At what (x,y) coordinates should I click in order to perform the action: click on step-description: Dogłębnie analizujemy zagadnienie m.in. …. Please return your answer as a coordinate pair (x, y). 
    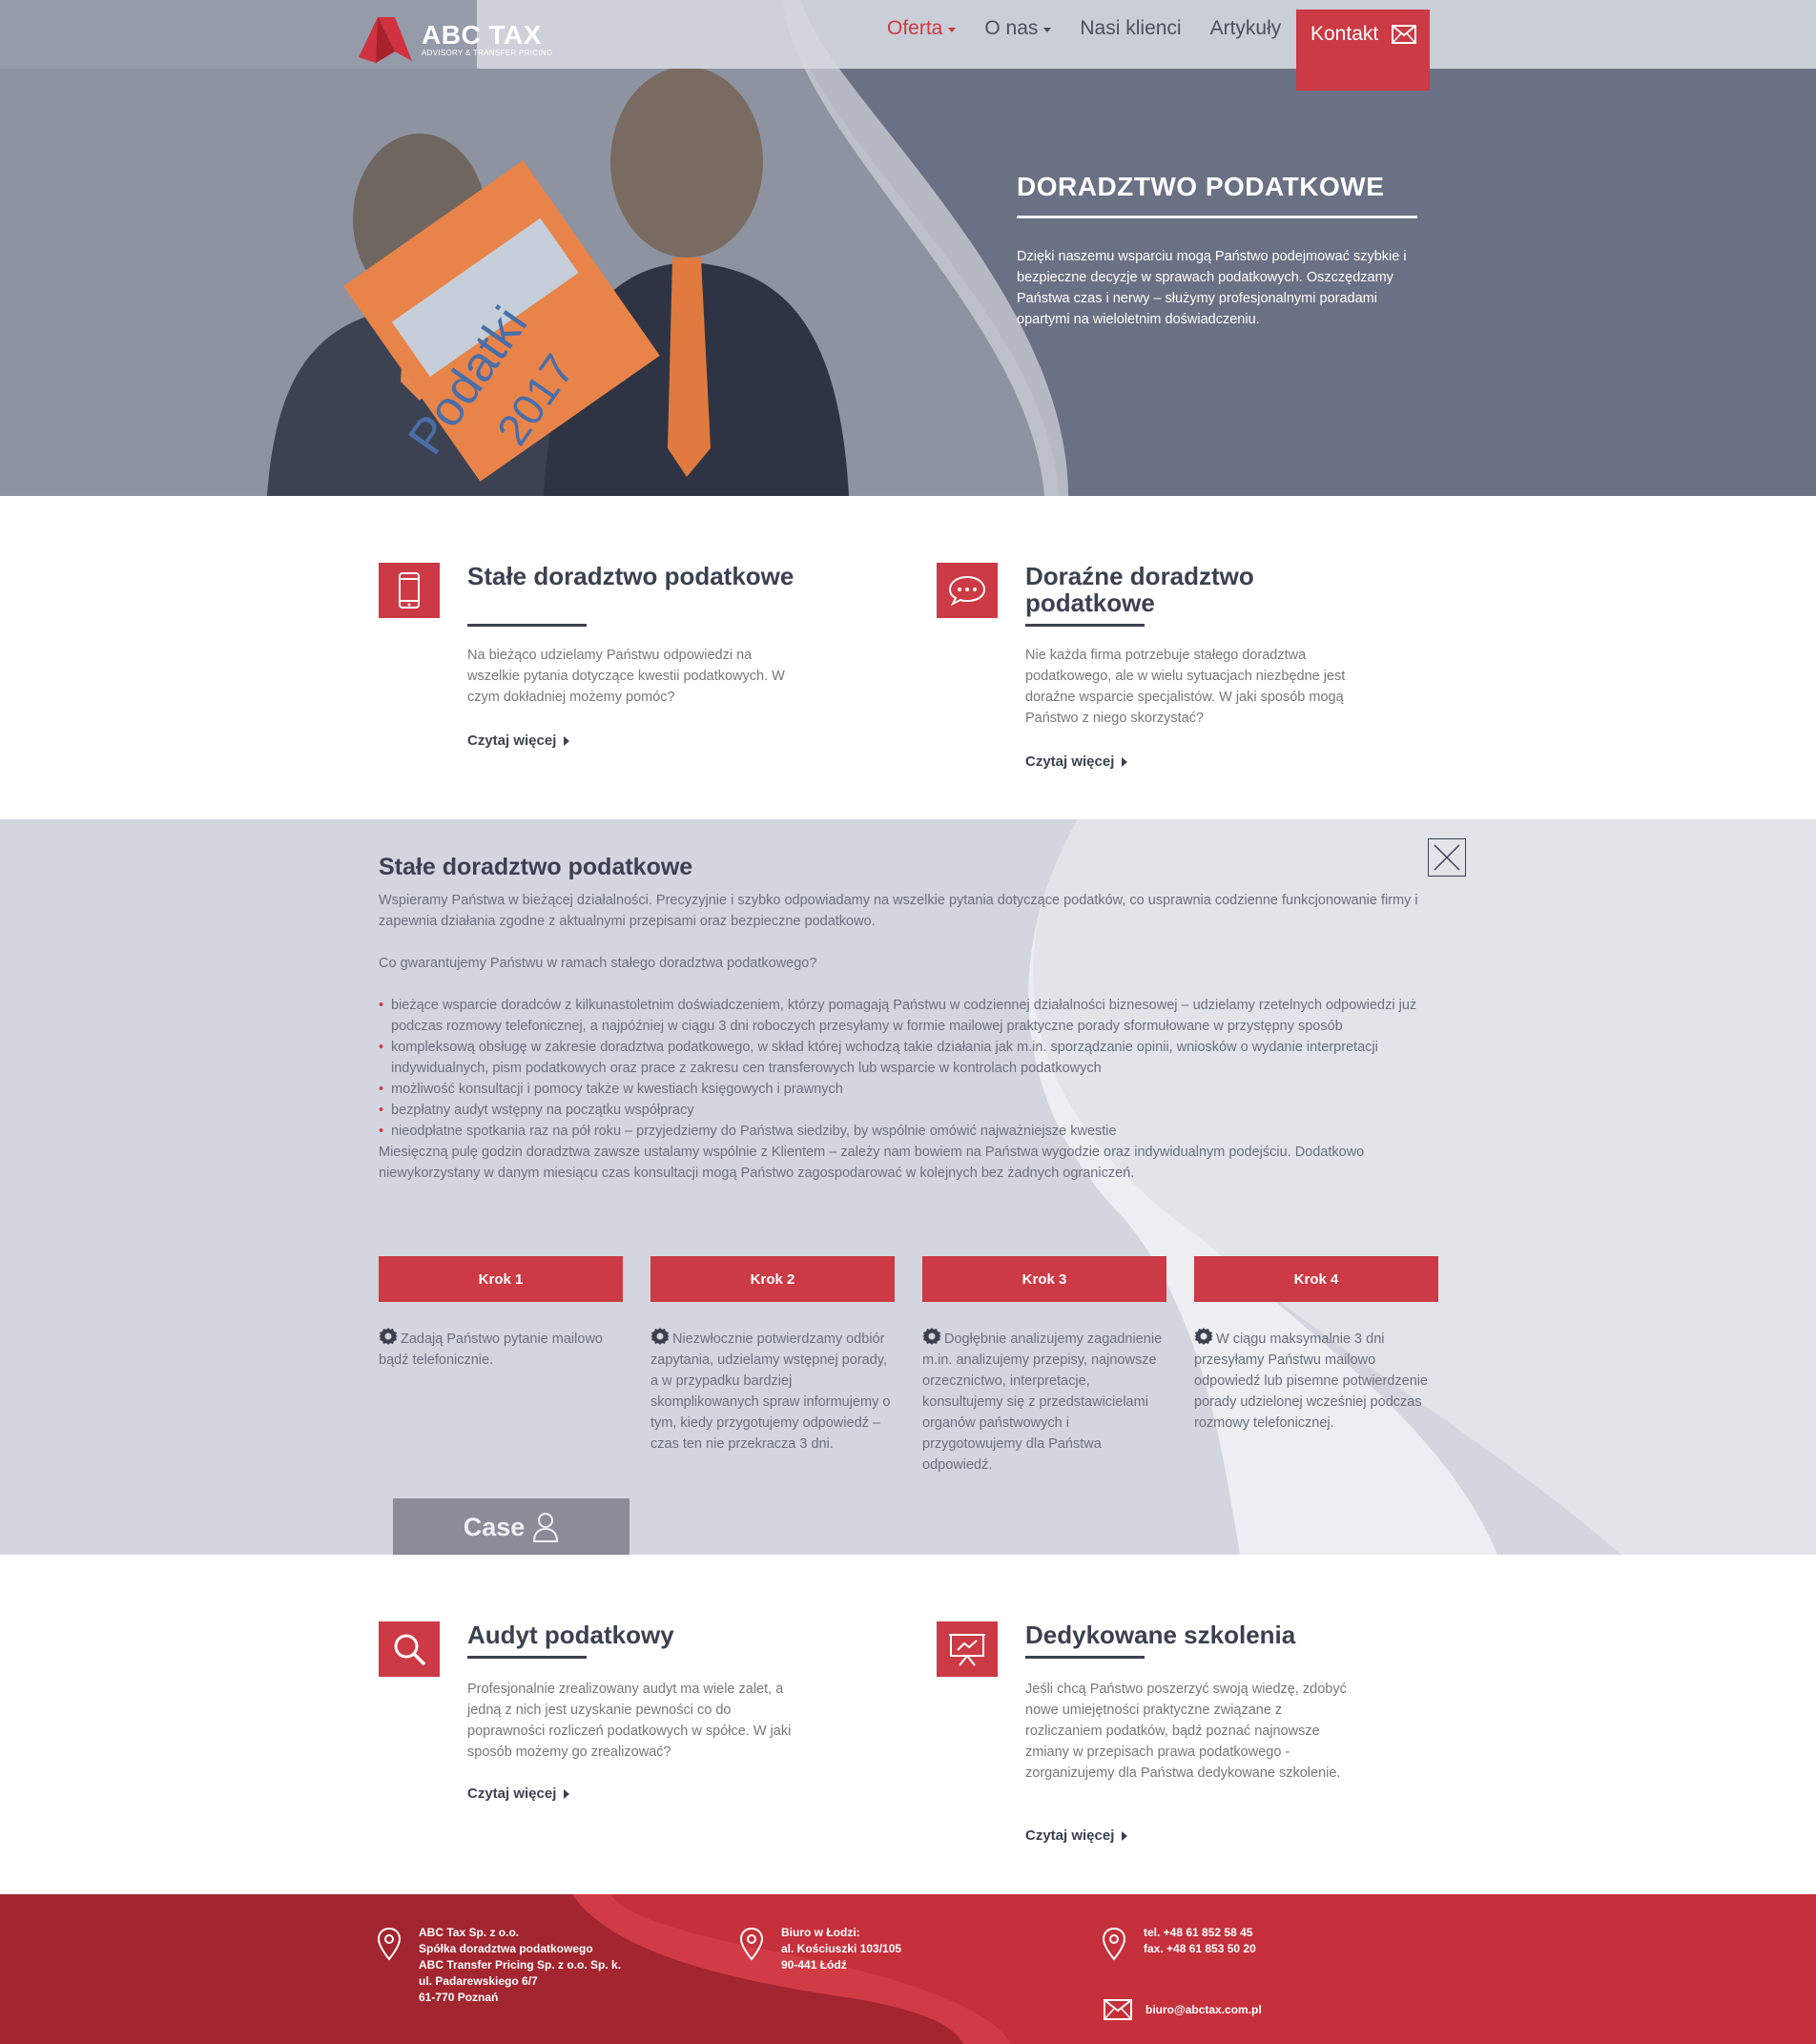
    Looking at the image, I should click on (1042, 1402).